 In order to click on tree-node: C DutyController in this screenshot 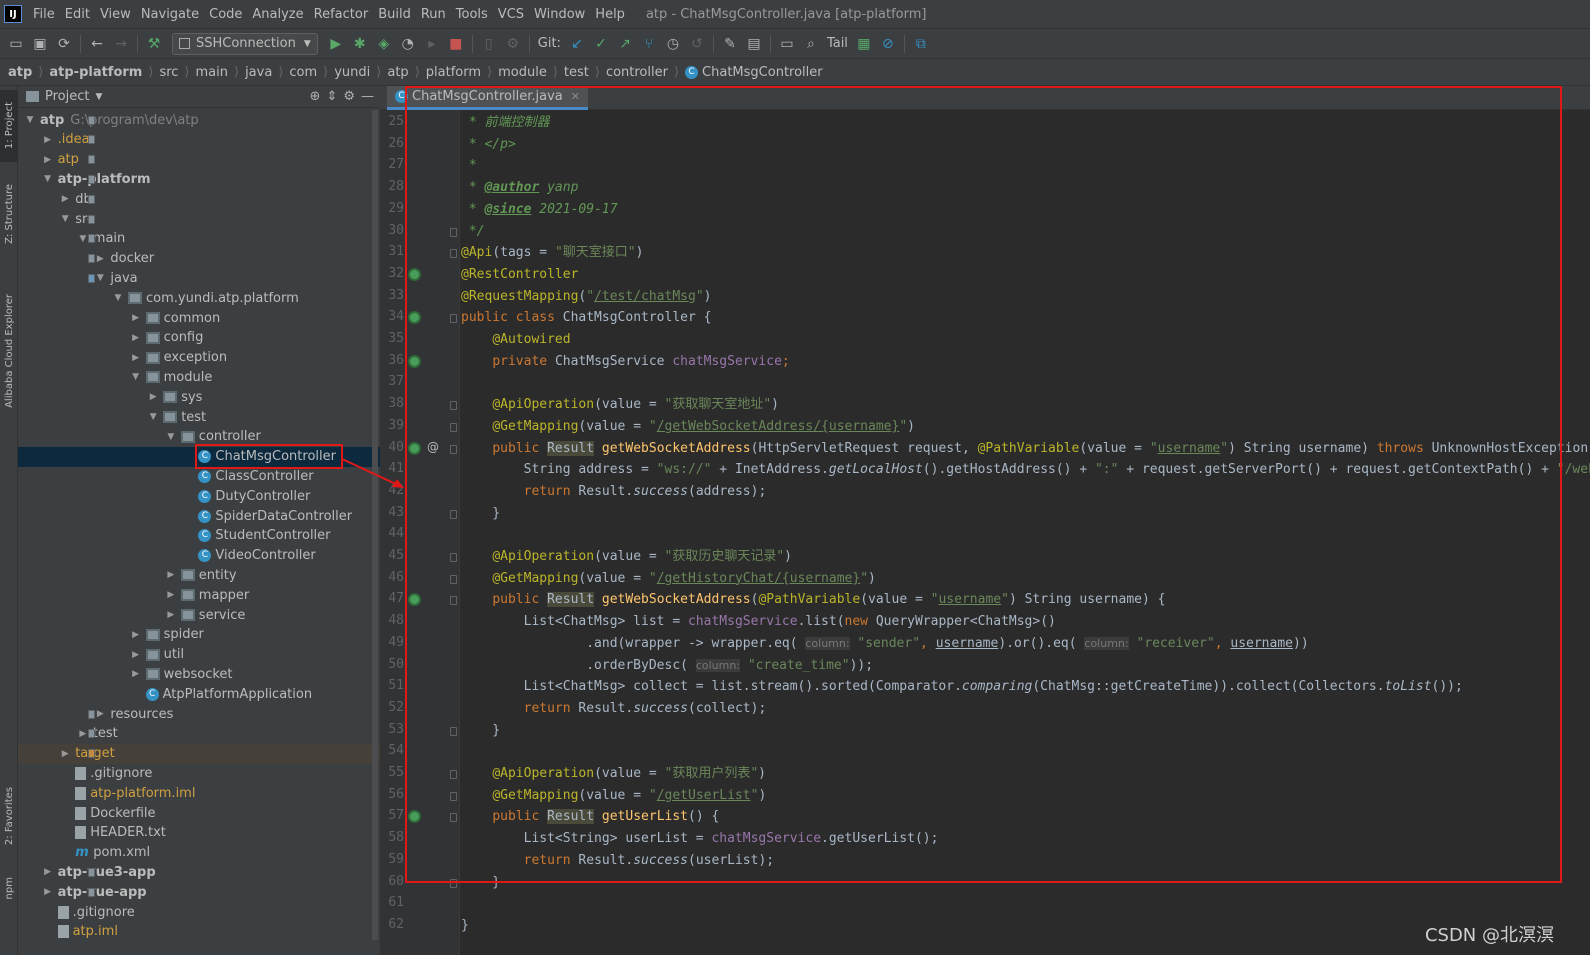, I will do `click(199, 496)`.